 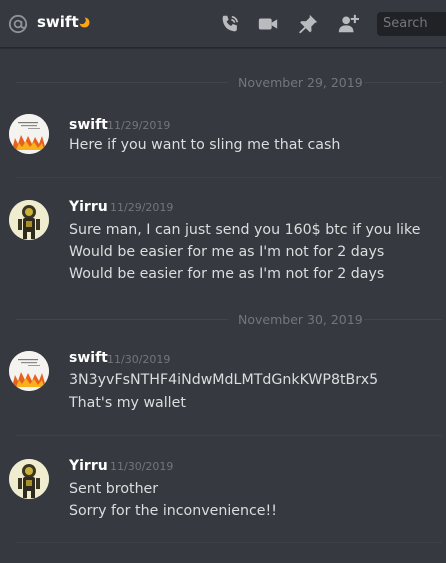 I want to click on at-icon, so click(x=18, y=24).